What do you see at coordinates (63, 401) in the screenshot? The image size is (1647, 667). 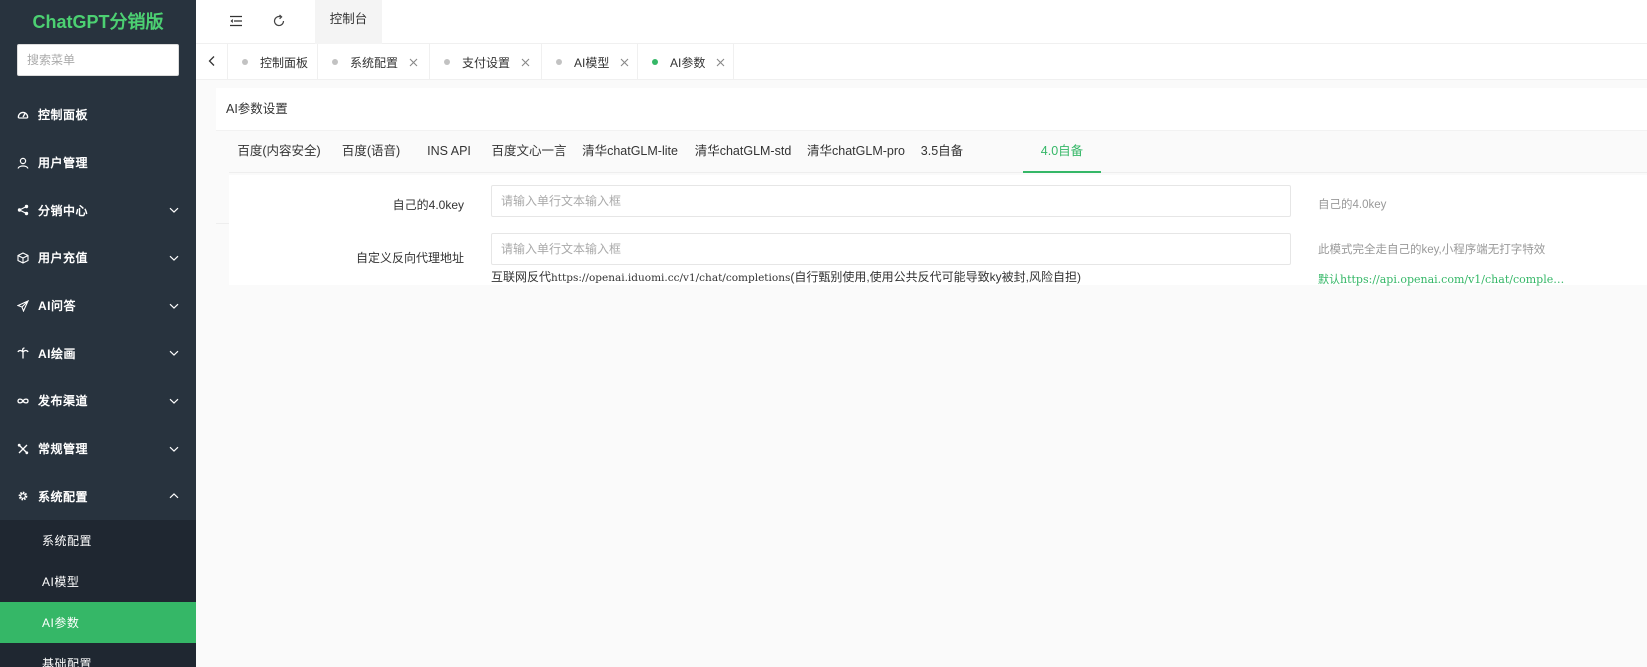 I see `sidebar-item-label: 发布渠道` at bounding box center [63, 401].